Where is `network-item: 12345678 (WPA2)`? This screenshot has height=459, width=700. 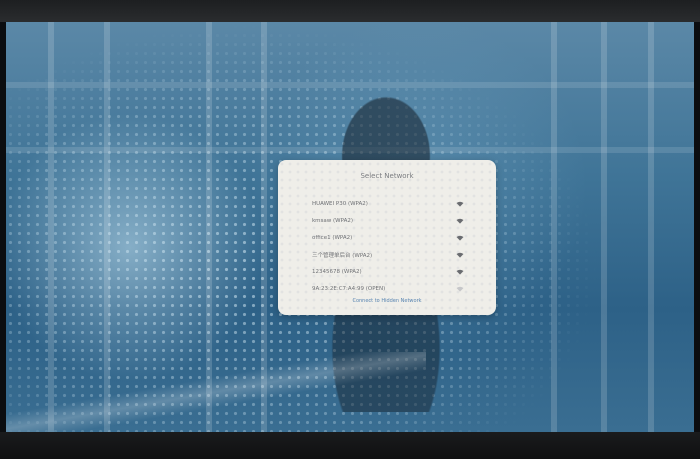
network-item: 12345678 (WPA2) is located at coordinates (388, 271).